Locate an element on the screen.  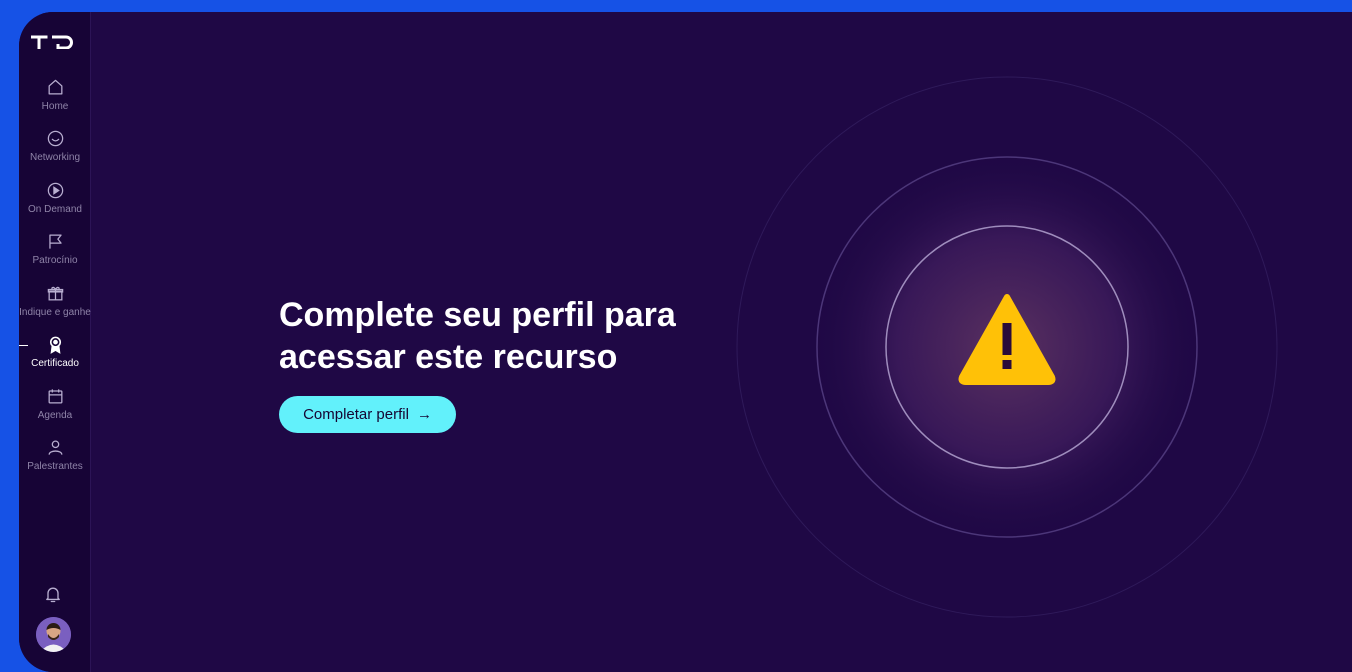
bell-icon is located at coordinates (53, 594).